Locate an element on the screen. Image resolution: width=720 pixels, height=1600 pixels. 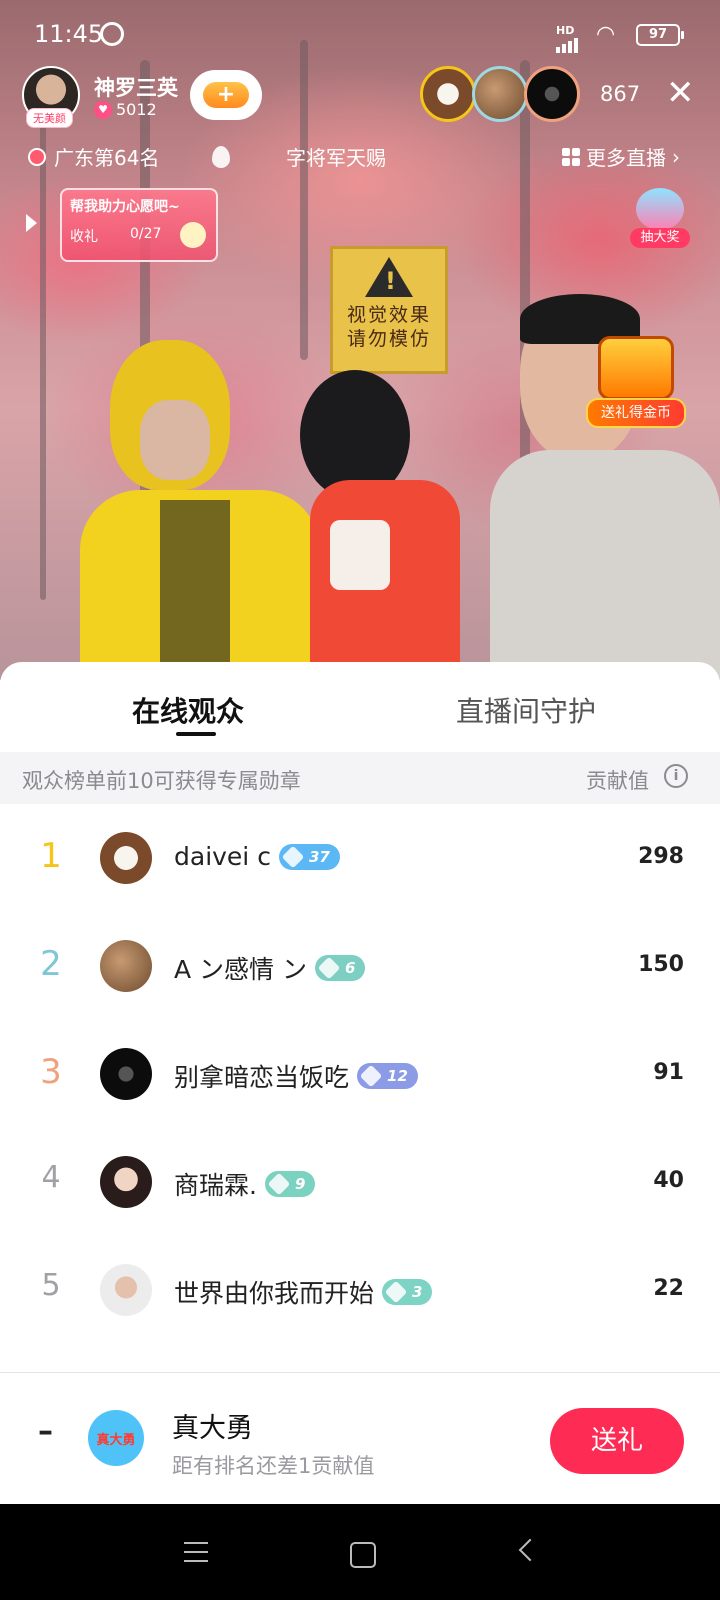
rank-number: 1 is located at coordinates (51, 856).